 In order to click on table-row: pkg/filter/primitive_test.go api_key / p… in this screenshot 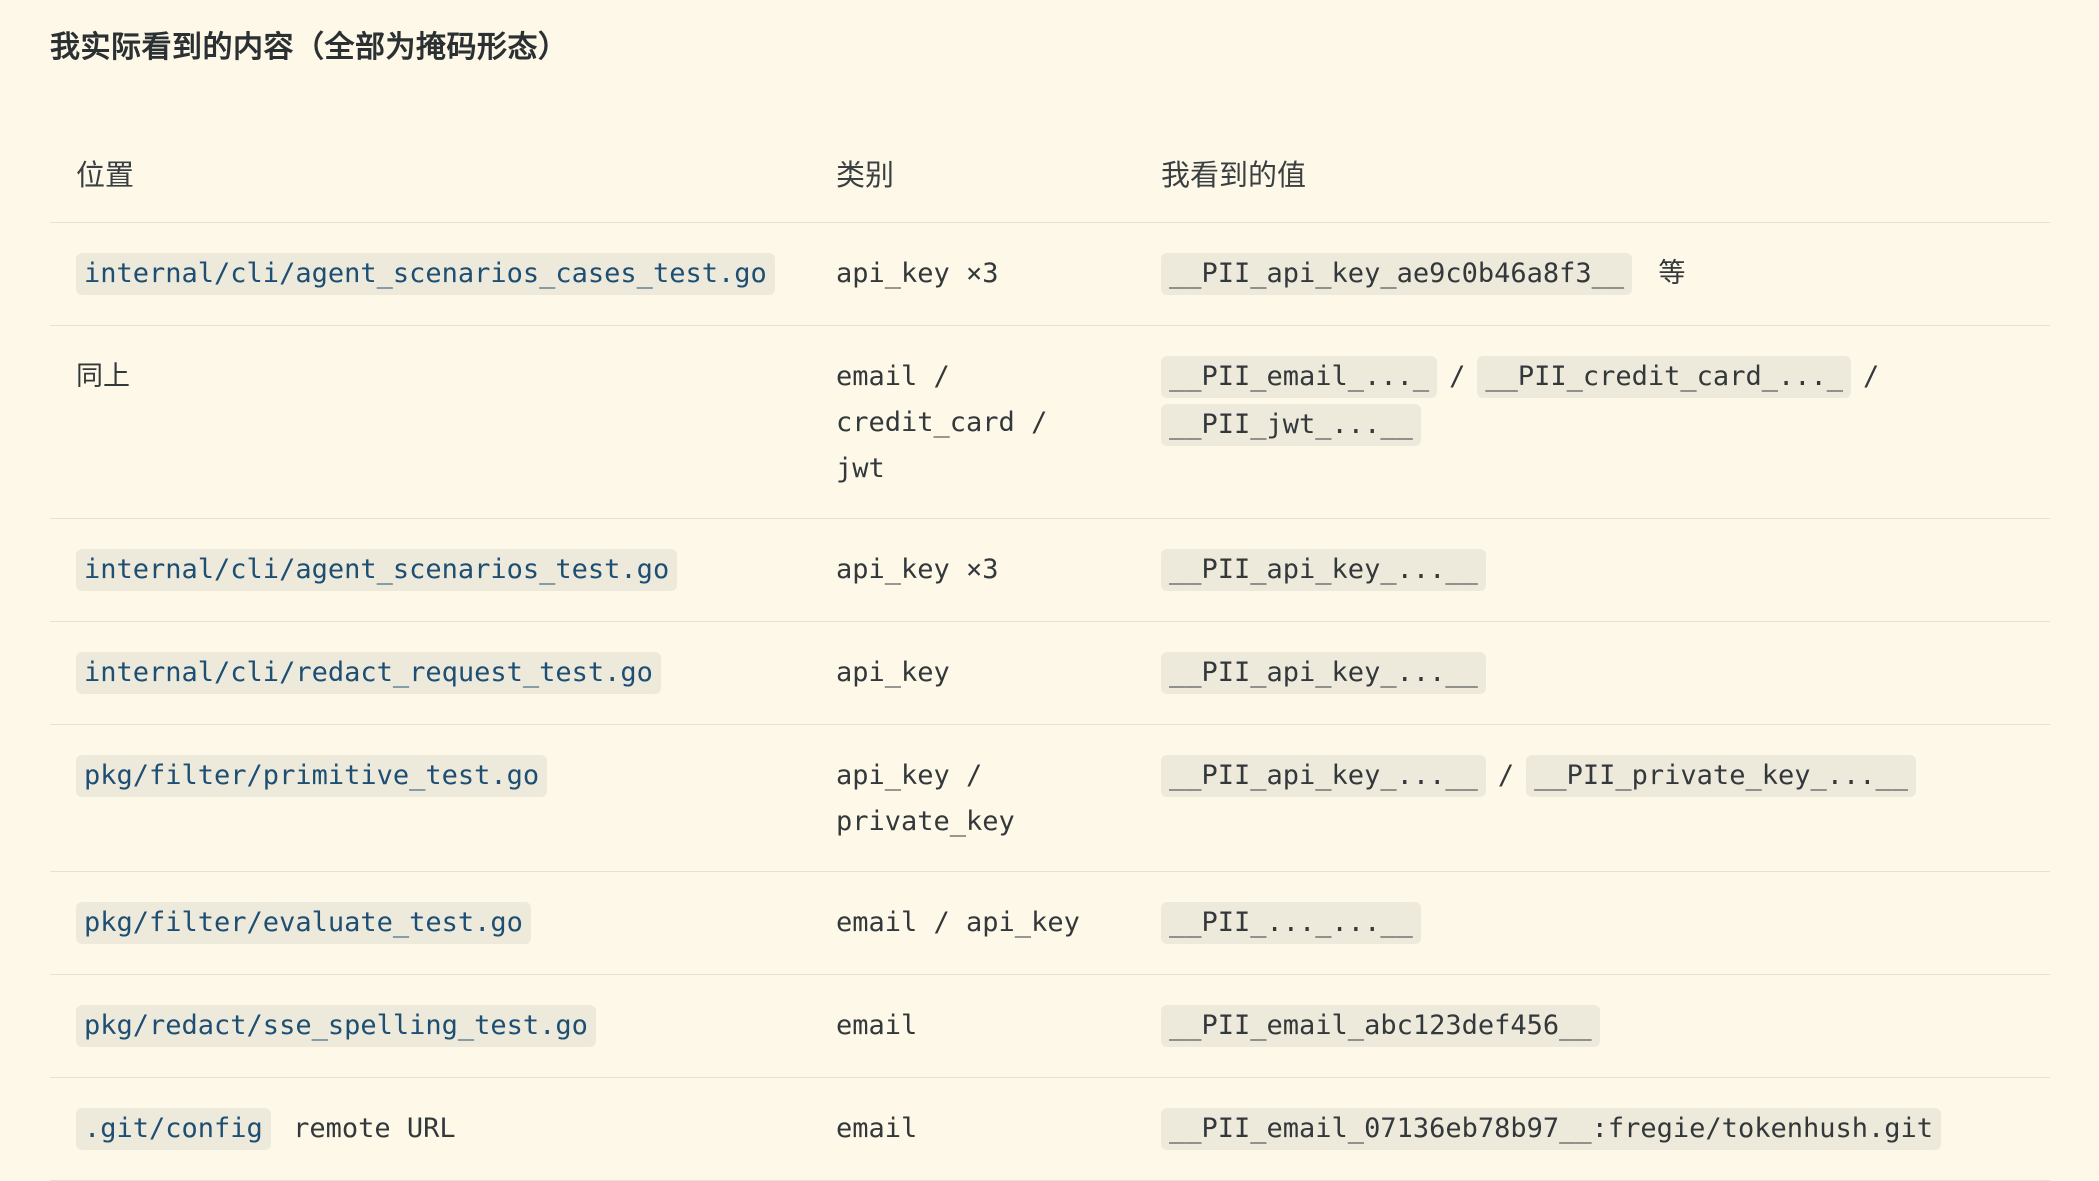, I will do `click(1050, 798)`.